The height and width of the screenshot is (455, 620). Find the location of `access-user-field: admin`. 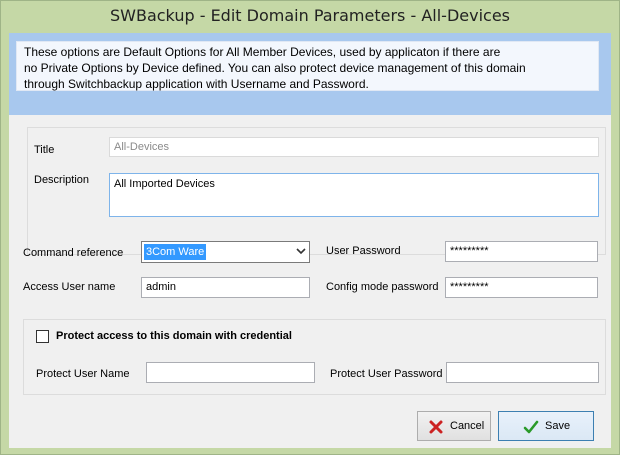

access-user-field: admin is located at coordinates (225, 287).